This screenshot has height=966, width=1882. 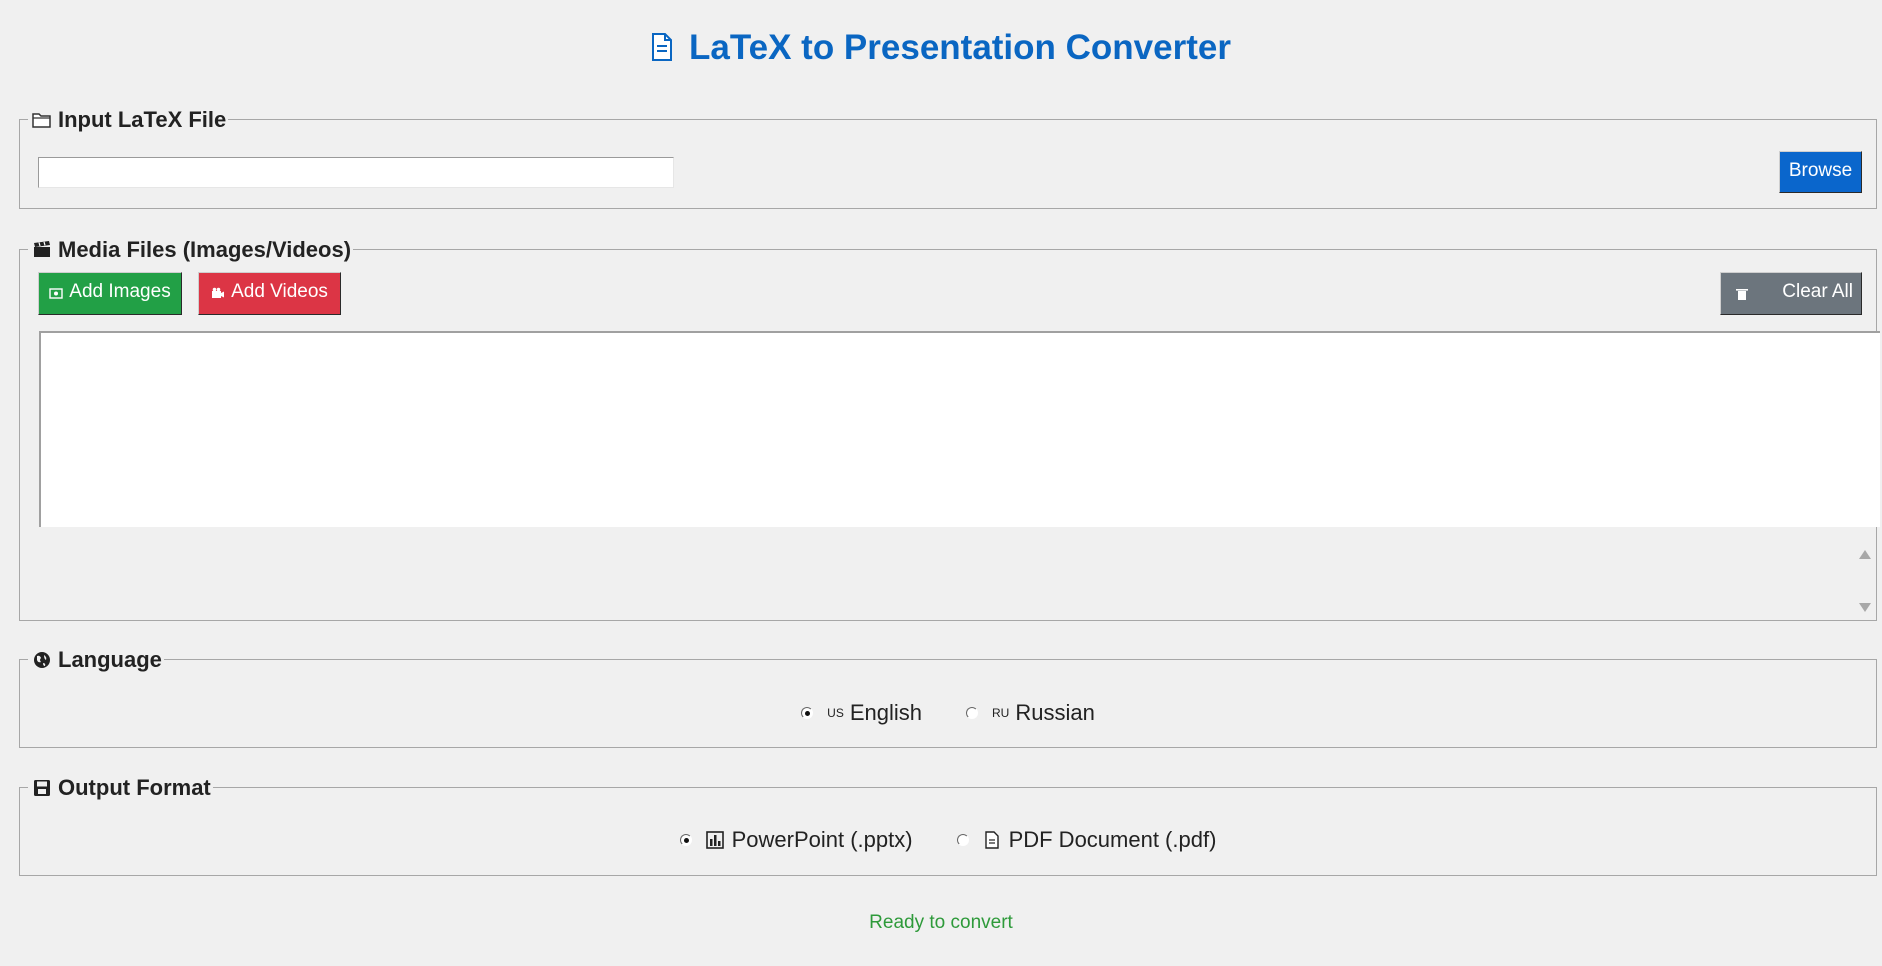 I want to click on language-legend: Language, so click(x=96, y=660).